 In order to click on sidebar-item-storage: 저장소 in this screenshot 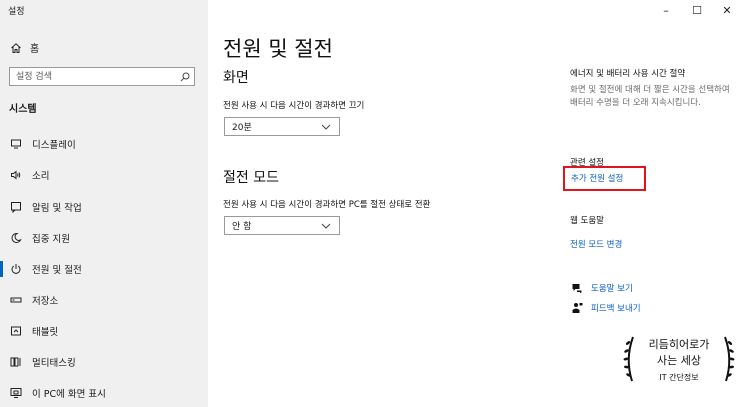, I will do `click(104, 300)`.